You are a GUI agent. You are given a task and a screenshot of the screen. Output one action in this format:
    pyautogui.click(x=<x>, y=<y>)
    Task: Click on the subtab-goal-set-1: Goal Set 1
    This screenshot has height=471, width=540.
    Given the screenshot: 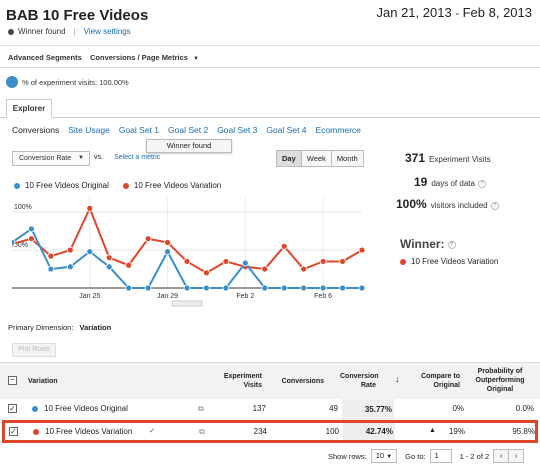 What is the action you would take?
    pyautogui.click(x=139, y=130)
    